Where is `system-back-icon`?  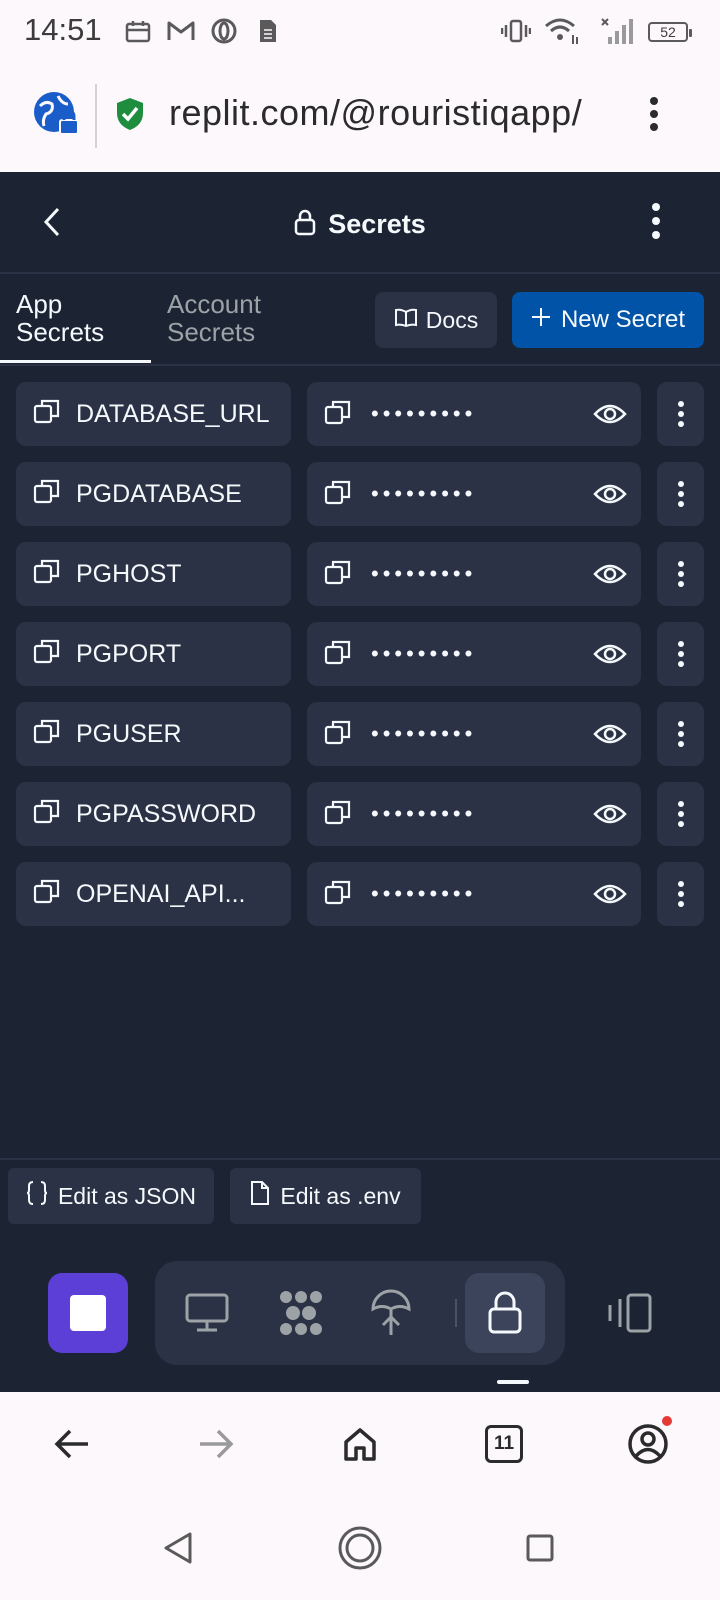
system-back-icon is located at coordinates (178, 1548).